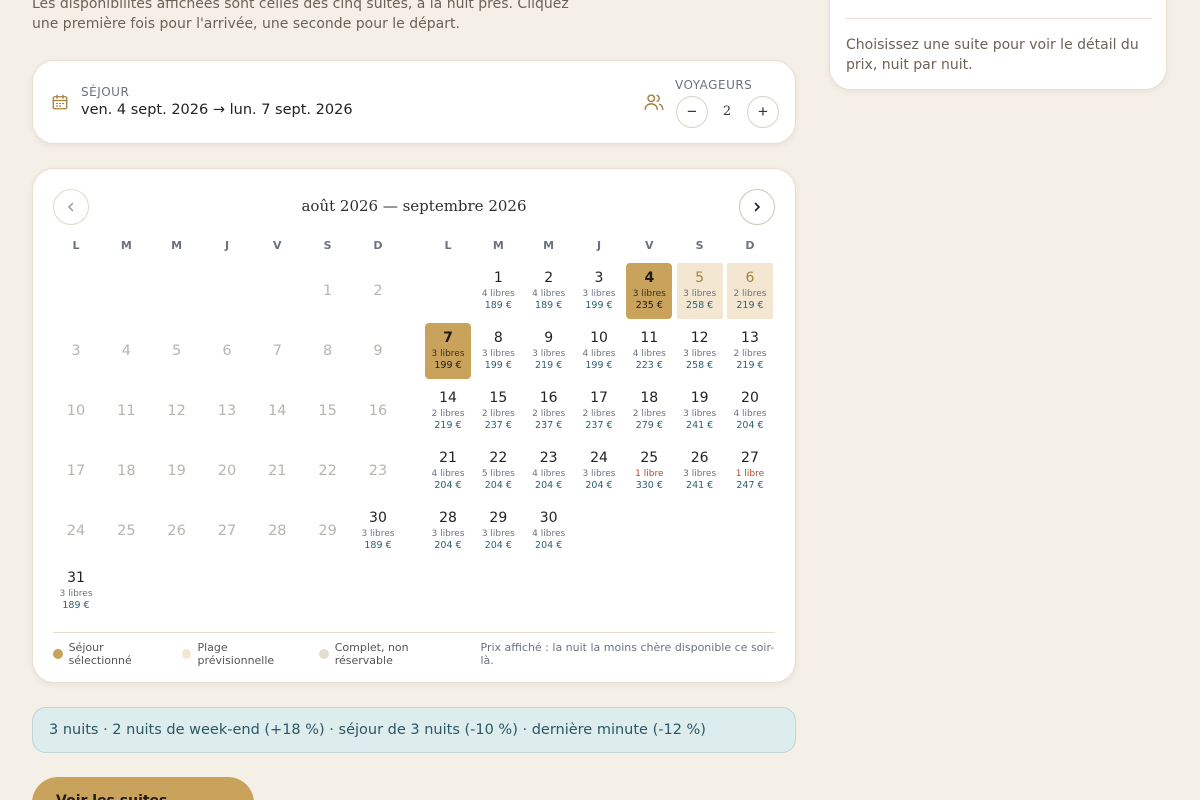 This screenshot has width=1200, height=800. Describe the element at coordinates (549, 411) in the screenshot. I see `calendar-day: 16 2 libres 237 €` at that location.